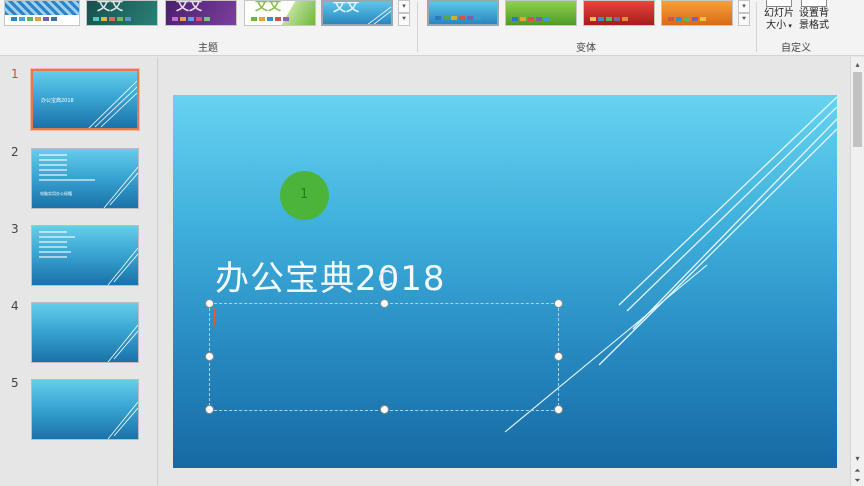  I want to click on resize-handle-left, so click(209, 356).